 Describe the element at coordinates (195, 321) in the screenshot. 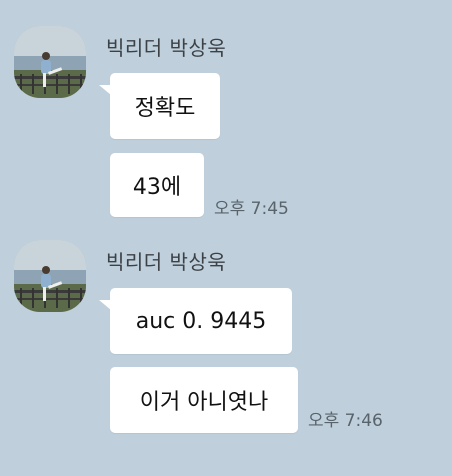

I see `message-bubble: auc 0. 9445` at that location.